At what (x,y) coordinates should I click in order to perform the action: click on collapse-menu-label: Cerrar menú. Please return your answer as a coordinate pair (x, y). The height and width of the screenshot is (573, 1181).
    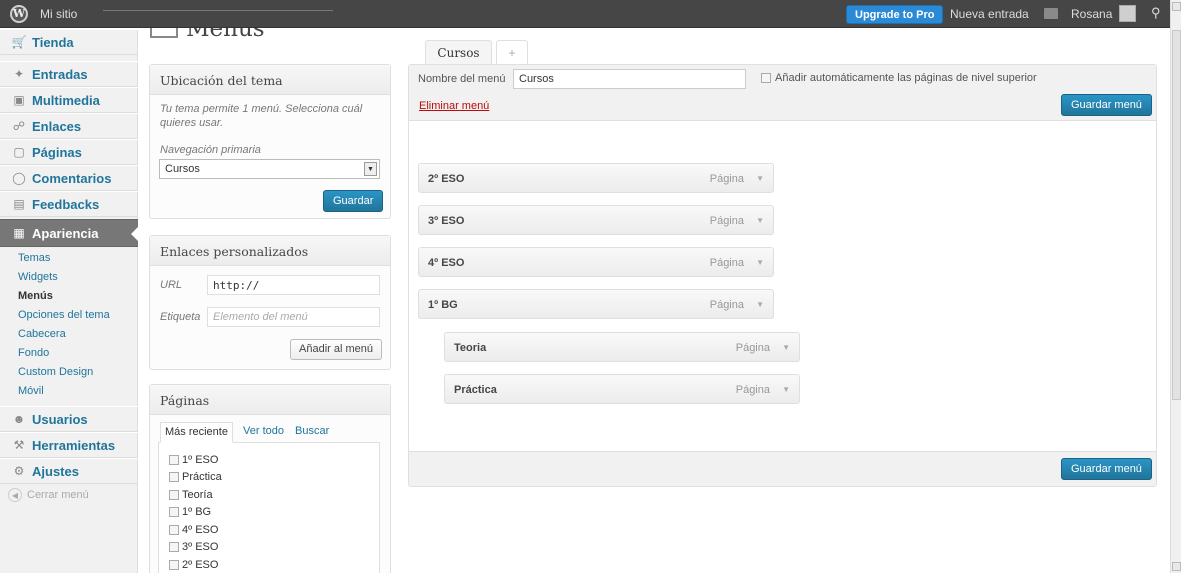
    Looking at the image, I should click on (58, 495).